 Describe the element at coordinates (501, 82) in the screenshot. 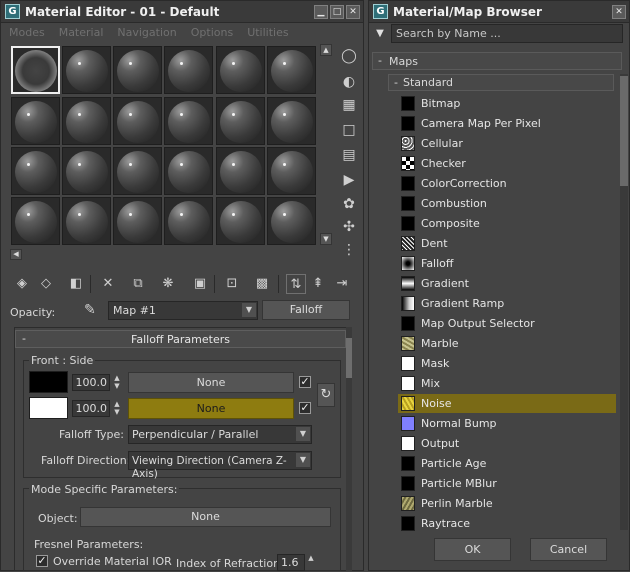

I see `standard-subcategory-header: - Standard` at that location.